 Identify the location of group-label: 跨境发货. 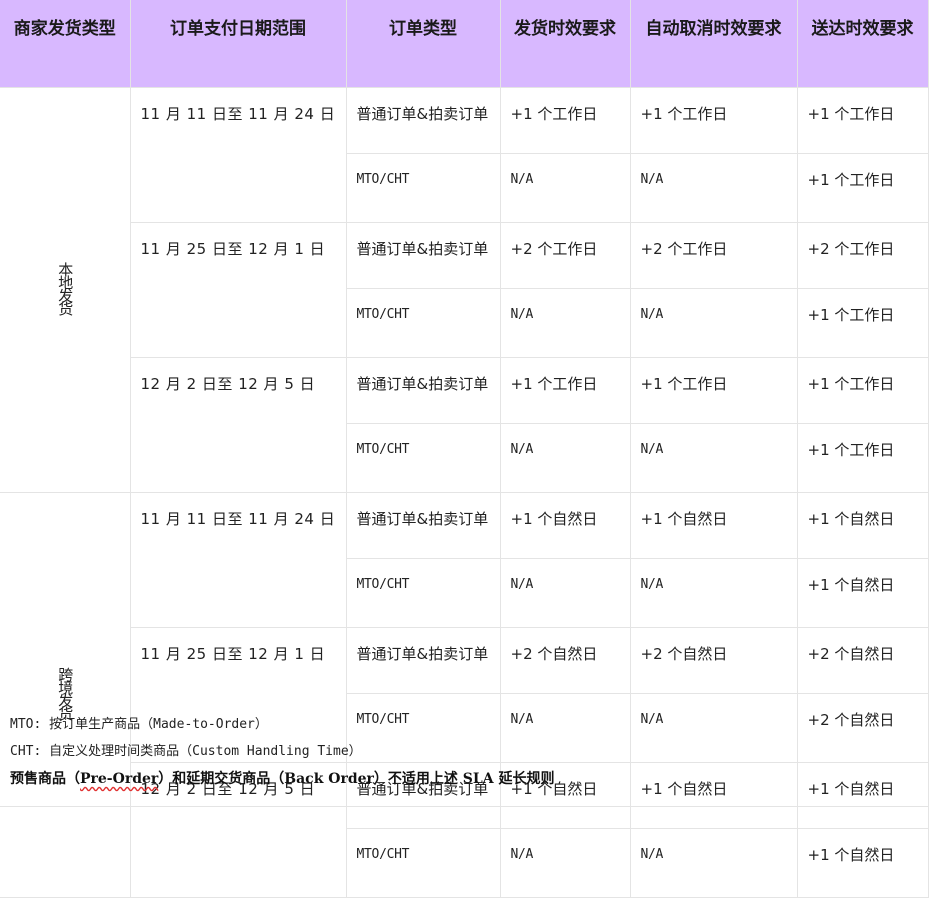
(65, 693).